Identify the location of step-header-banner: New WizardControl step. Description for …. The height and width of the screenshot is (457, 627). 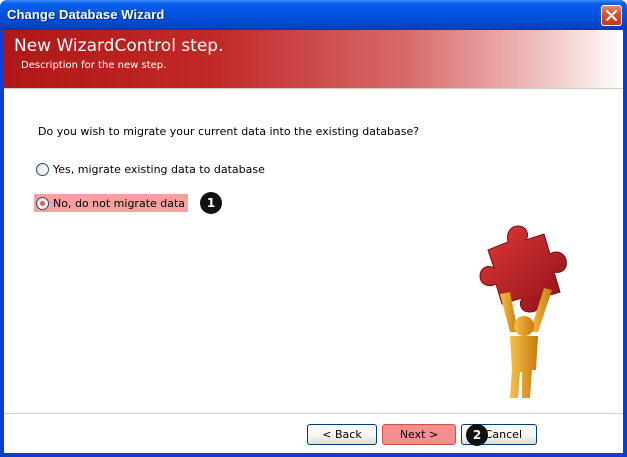
(313, 59).